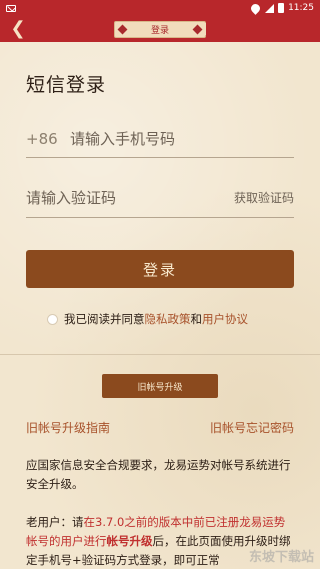 Image resolution: width=320 pixels, height=569 pixels. Describe the element at coordinates (55, 522) in the screenshot. I see `old-user-lead: 老用户：请` at that location.